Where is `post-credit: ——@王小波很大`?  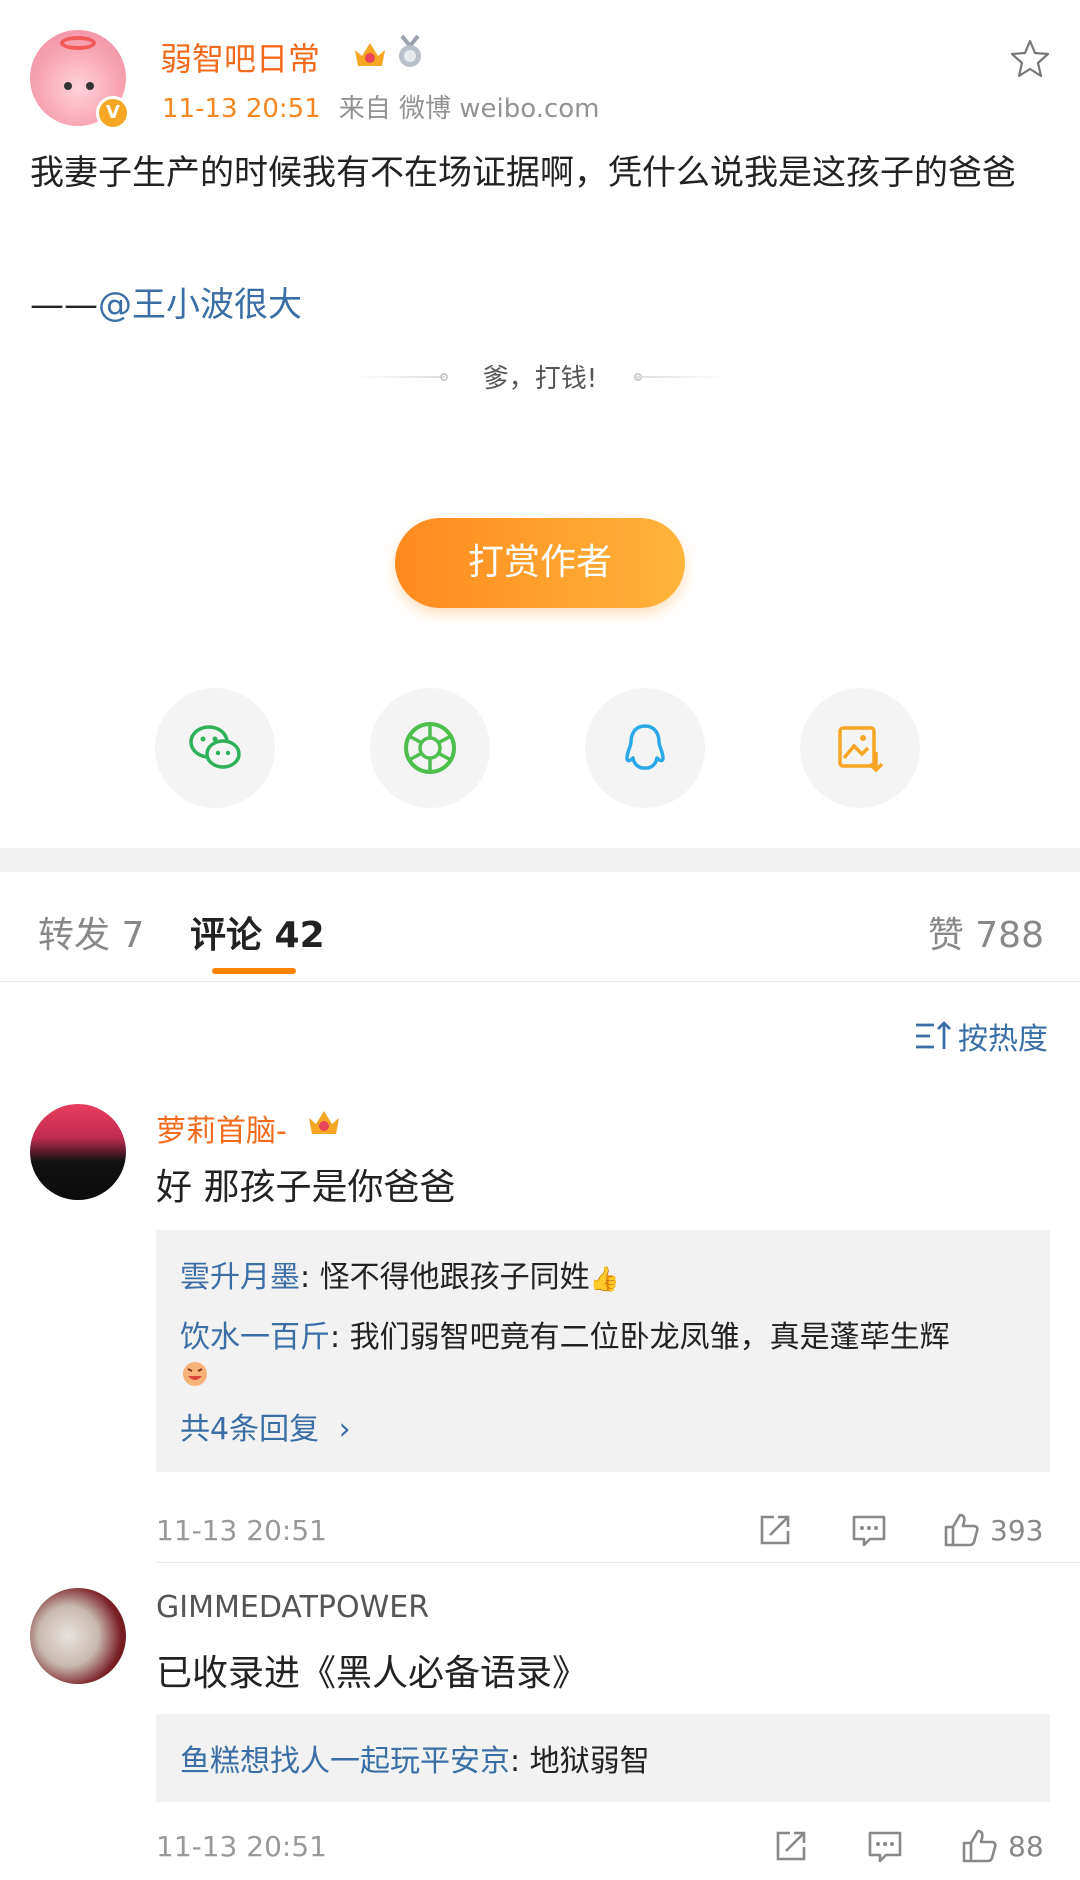 post-credit: ——@王小波很大 is located at coordinates (166, 305).